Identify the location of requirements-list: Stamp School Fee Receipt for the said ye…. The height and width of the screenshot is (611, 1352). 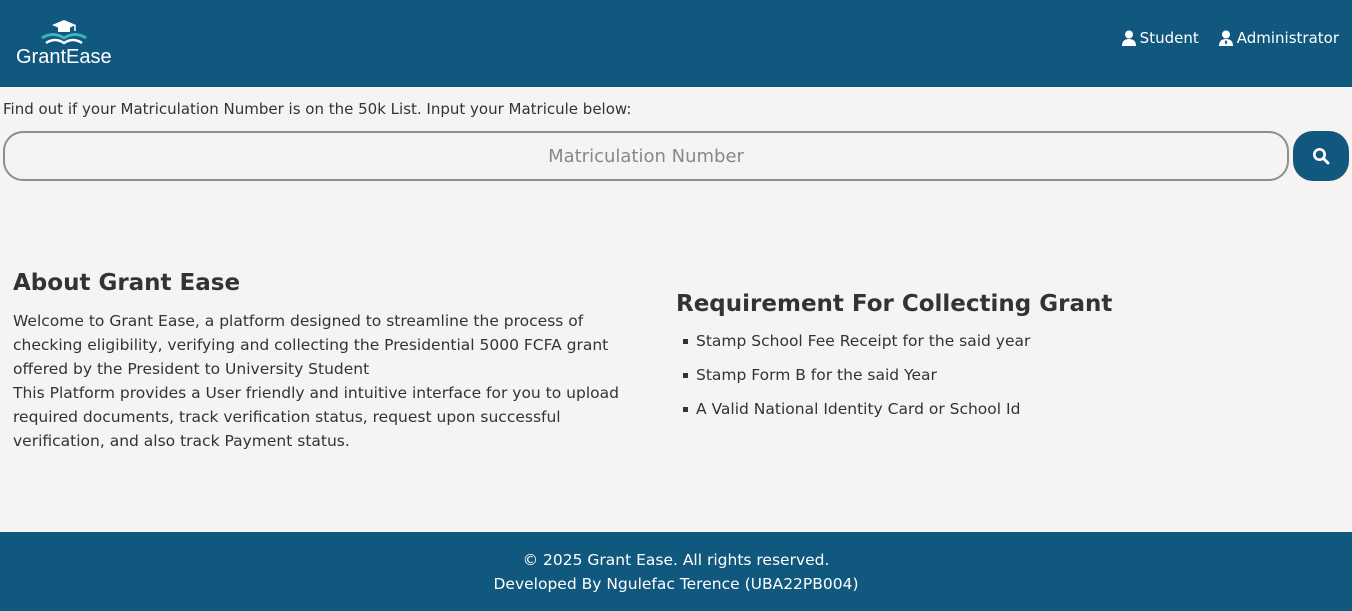
(996, 375).